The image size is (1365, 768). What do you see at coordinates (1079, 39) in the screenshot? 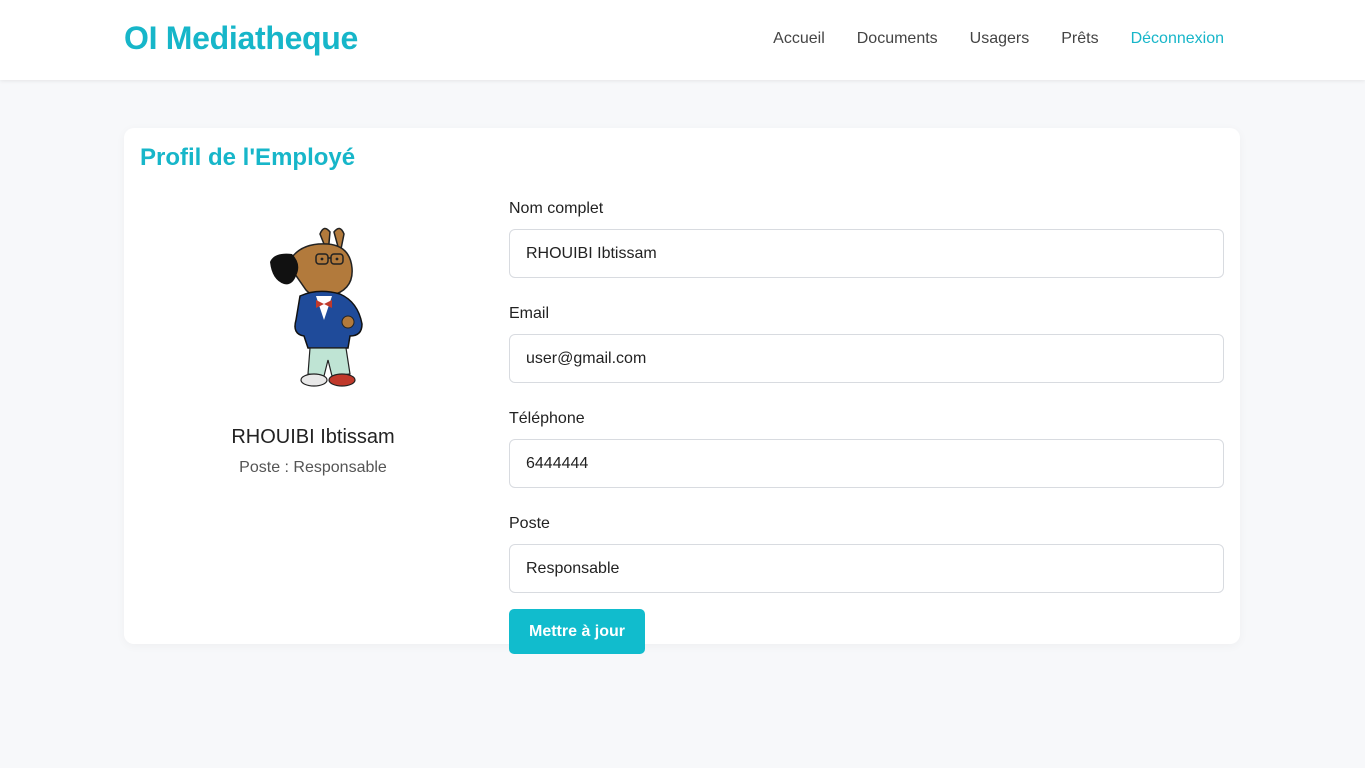
I see `nav-prets: Prêts` at bounding box center [1079, 39].